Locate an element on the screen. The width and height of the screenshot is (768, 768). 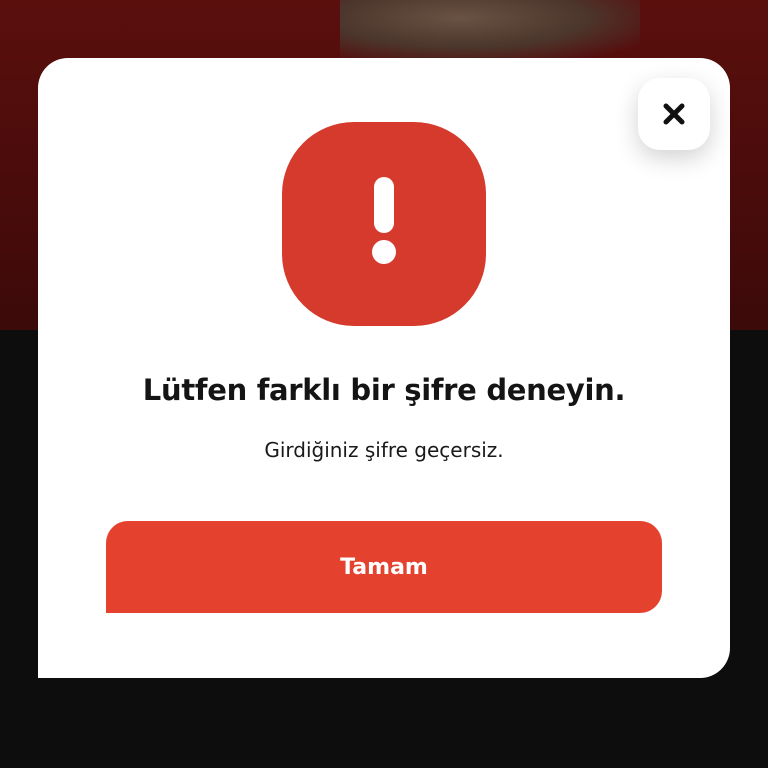
alert-badge is located at coordinates (384, 224).